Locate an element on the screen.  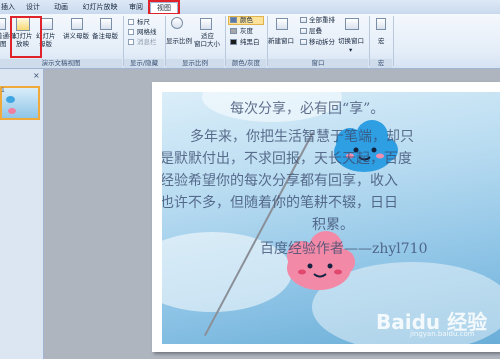
notes-master-icon is located at coordinates (106, 24).